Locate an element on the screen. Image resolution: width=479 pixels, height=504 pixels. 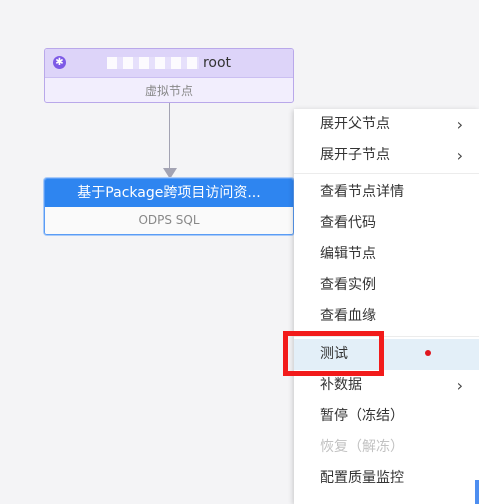
menu-item-label: 配置质量监控 is located at coordinates (362, 478).